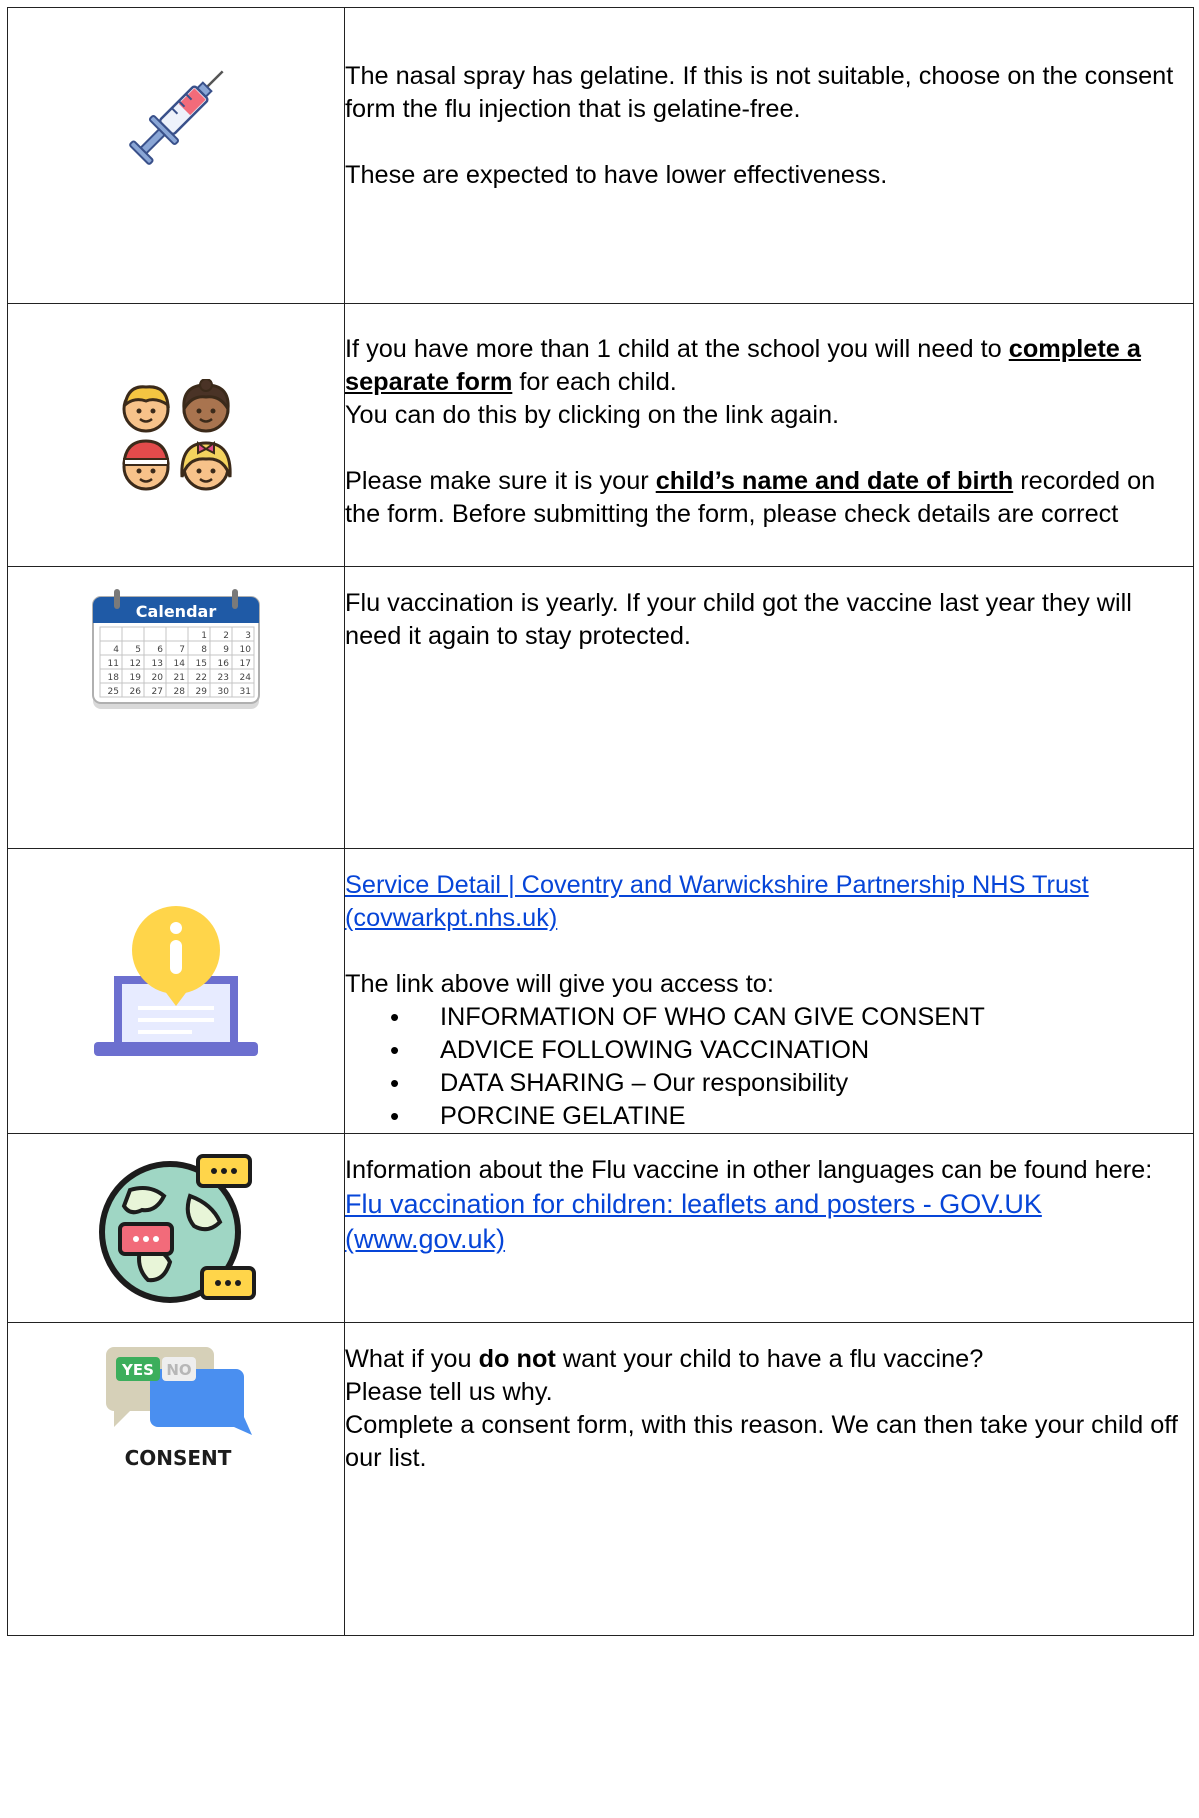 The width and height of the screenshot is (1199, 1818). Describe the element at coordinates (176, 1479) in the screenshot. I see `icon-cell: YES NO CONSENT` at that location.